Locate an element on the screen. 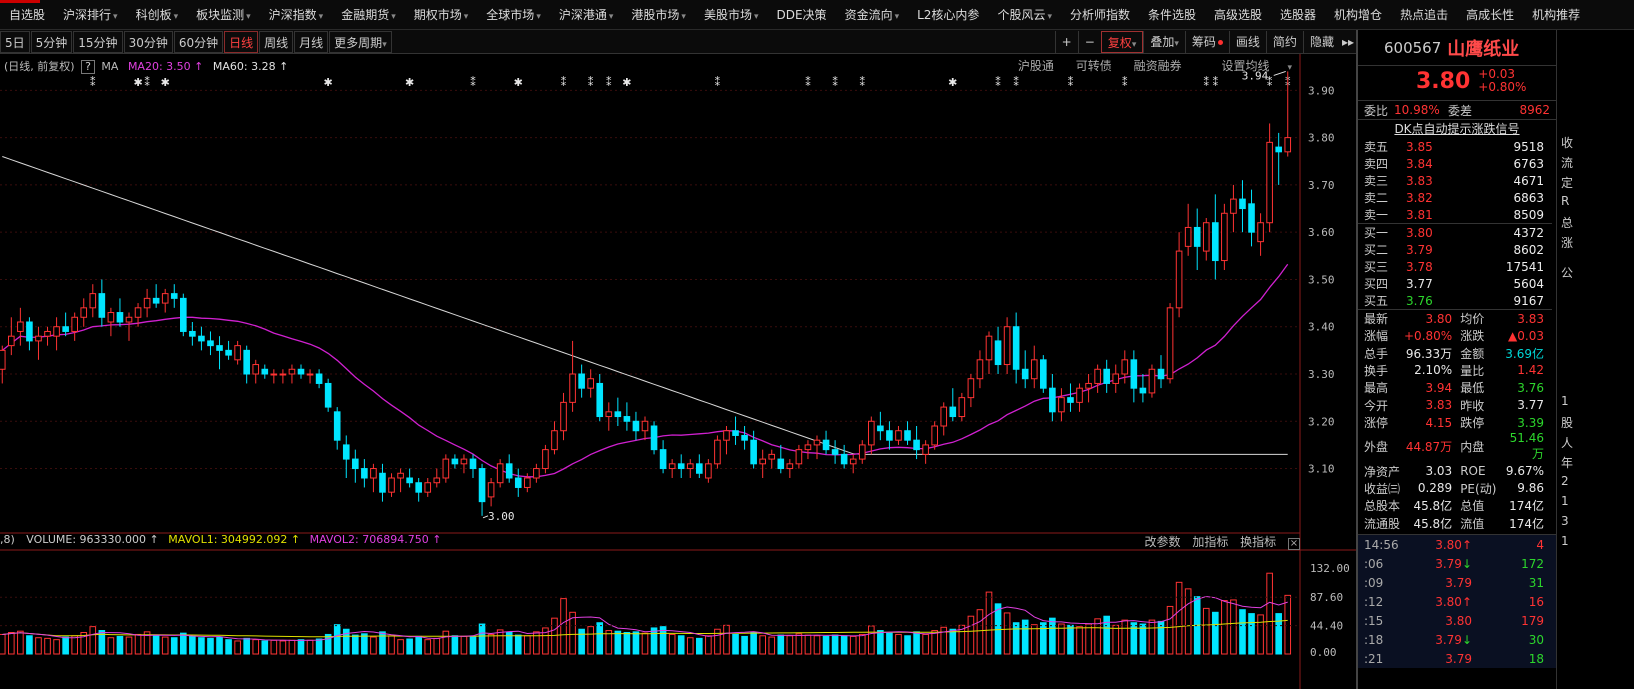  nav-item-3: 板块监测 ▾ is located at coordinates (223, 14).